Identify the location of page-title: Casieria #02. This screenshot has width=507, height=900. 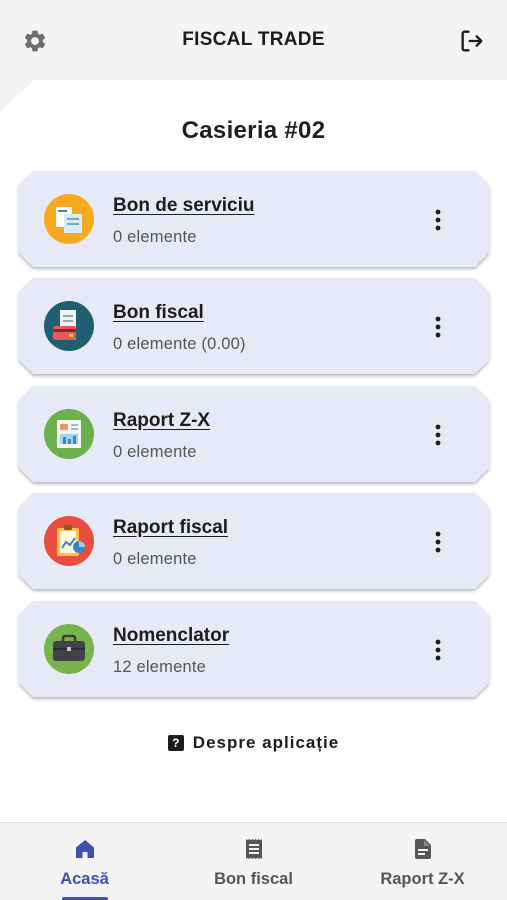
(253, 130).